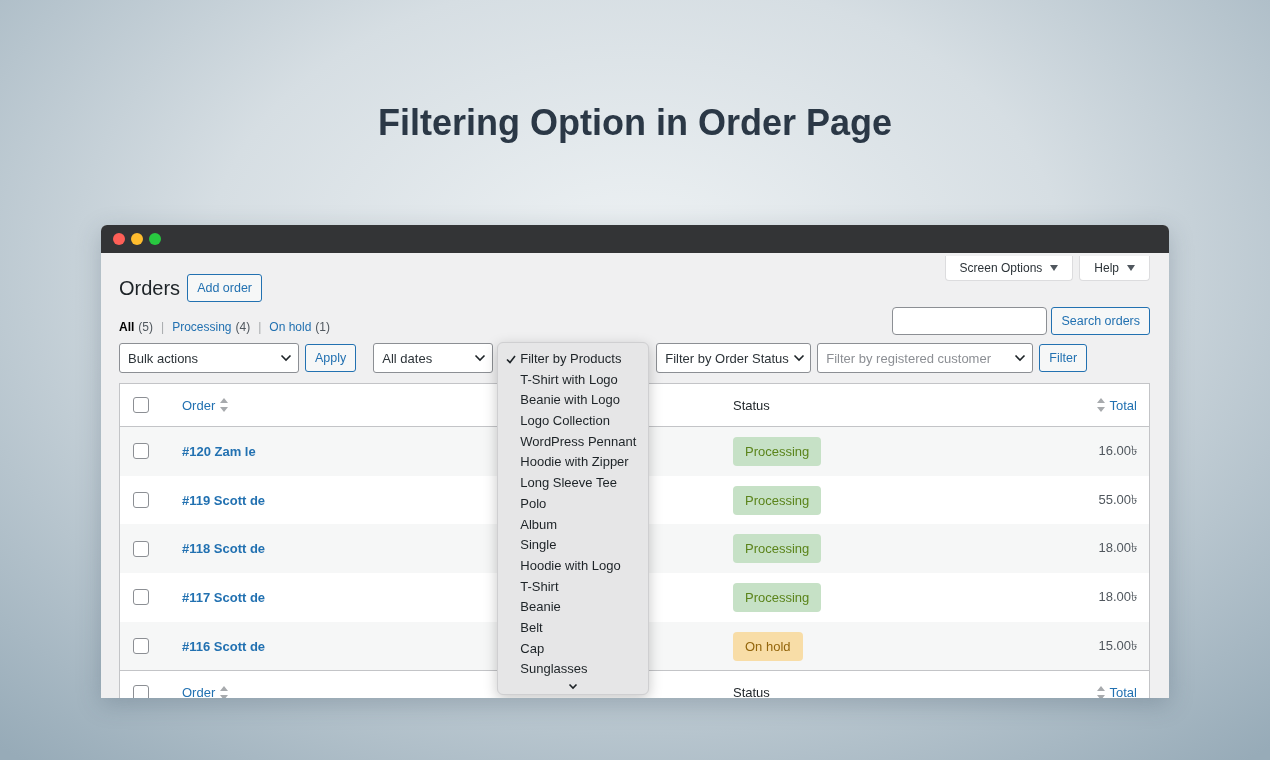  Describe the element at coordinates (573, 545) in the screenshot. I see `dropdown-option: Single` at that location.